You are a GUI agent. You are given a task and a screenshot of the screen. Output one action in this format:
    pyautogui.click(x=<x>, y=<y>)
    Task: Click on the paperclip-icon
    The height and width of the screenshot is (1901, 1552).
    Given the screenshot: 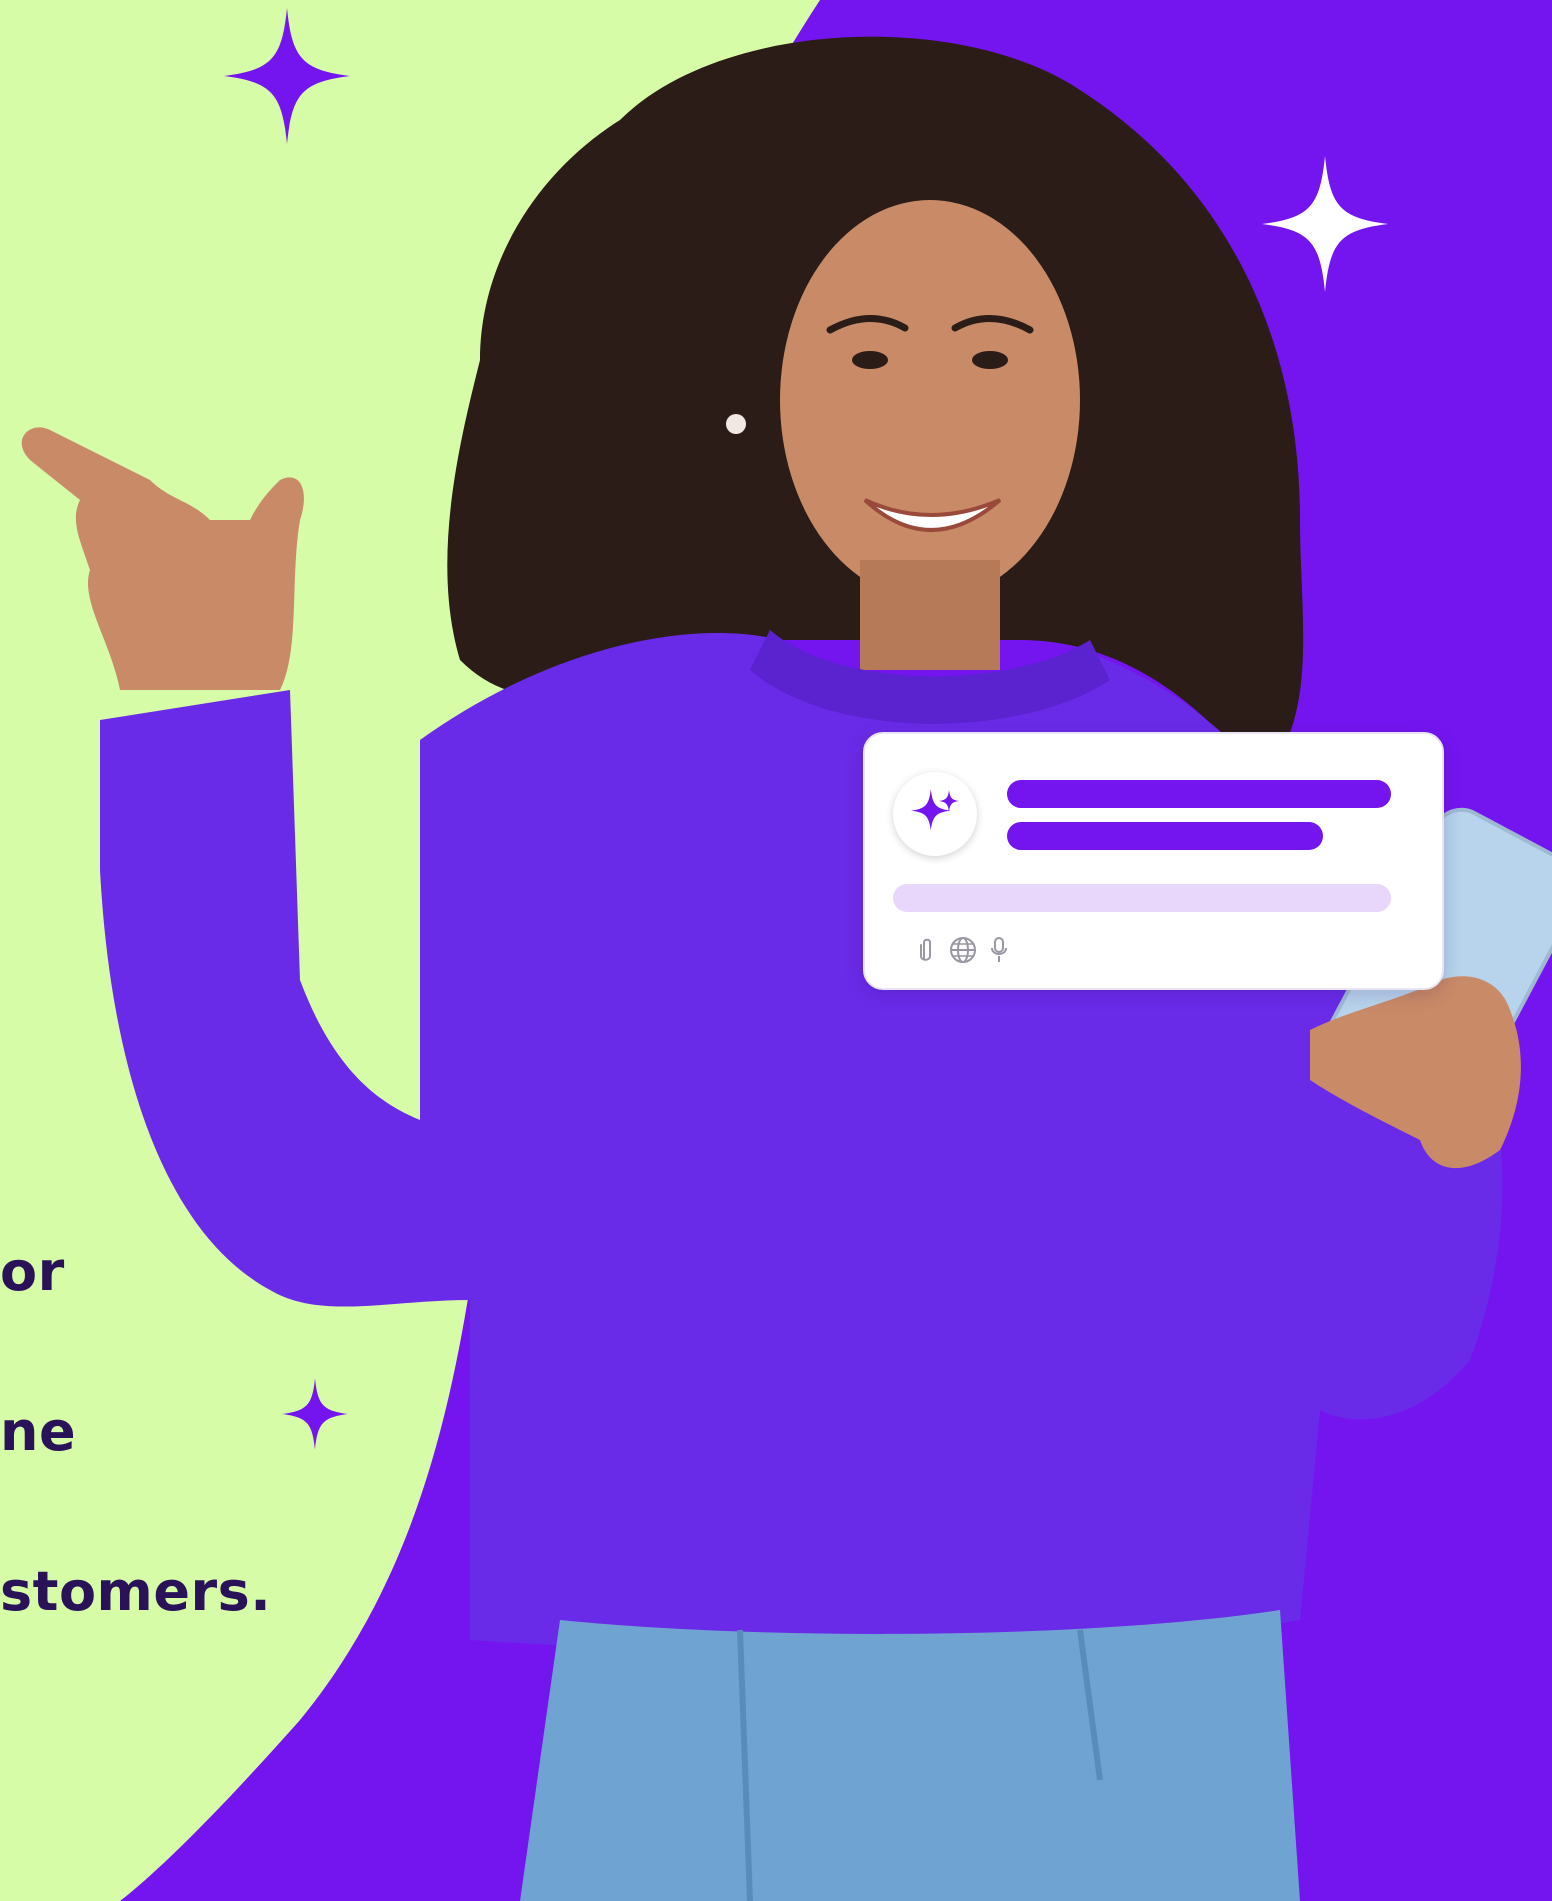 What is the action you would take?
    pyautogui.click(x=927, y=950)
    